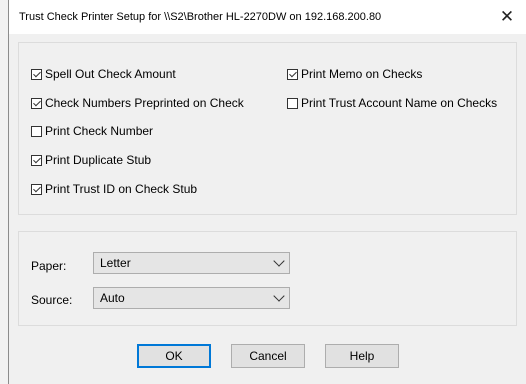 The image size is (526, 384). I want to click on paper-select-value: Letter, so click(115, 263).